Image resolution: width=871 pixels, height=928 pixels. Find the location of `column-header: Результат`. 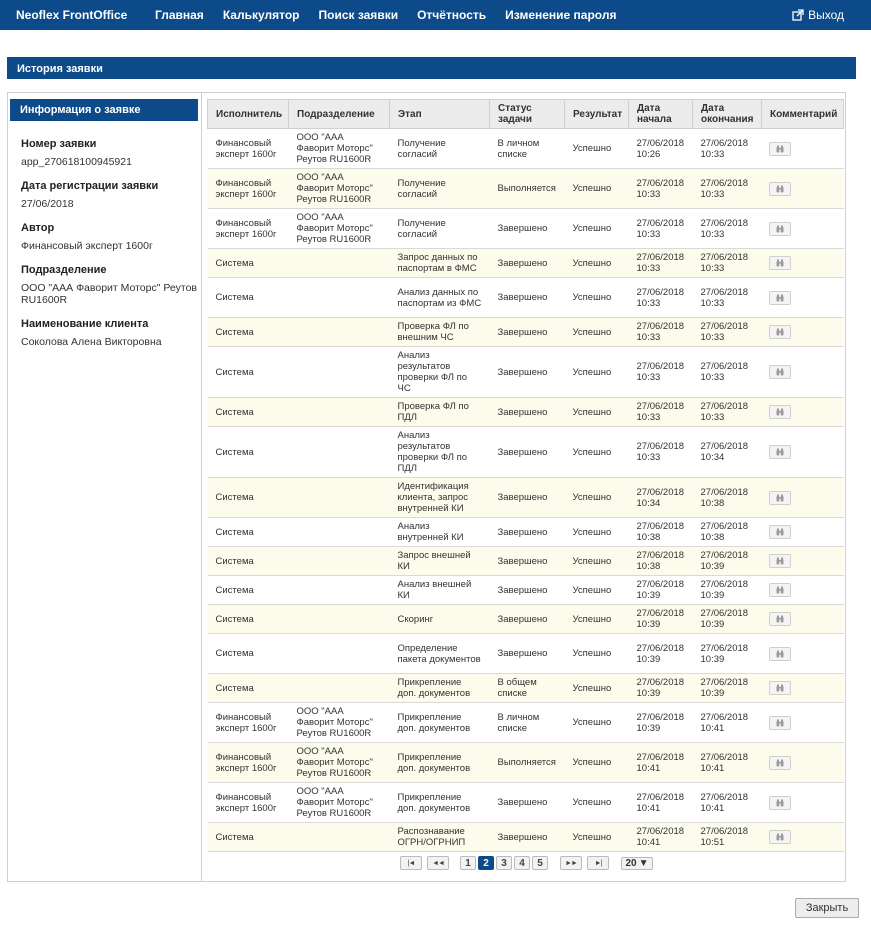

column-header: Результат is located at coordinates (596, 114).